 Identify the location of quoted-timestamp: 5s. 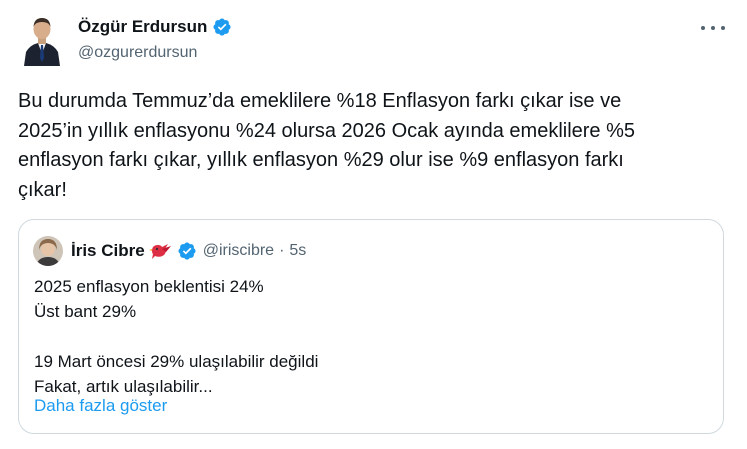
(297, 251).